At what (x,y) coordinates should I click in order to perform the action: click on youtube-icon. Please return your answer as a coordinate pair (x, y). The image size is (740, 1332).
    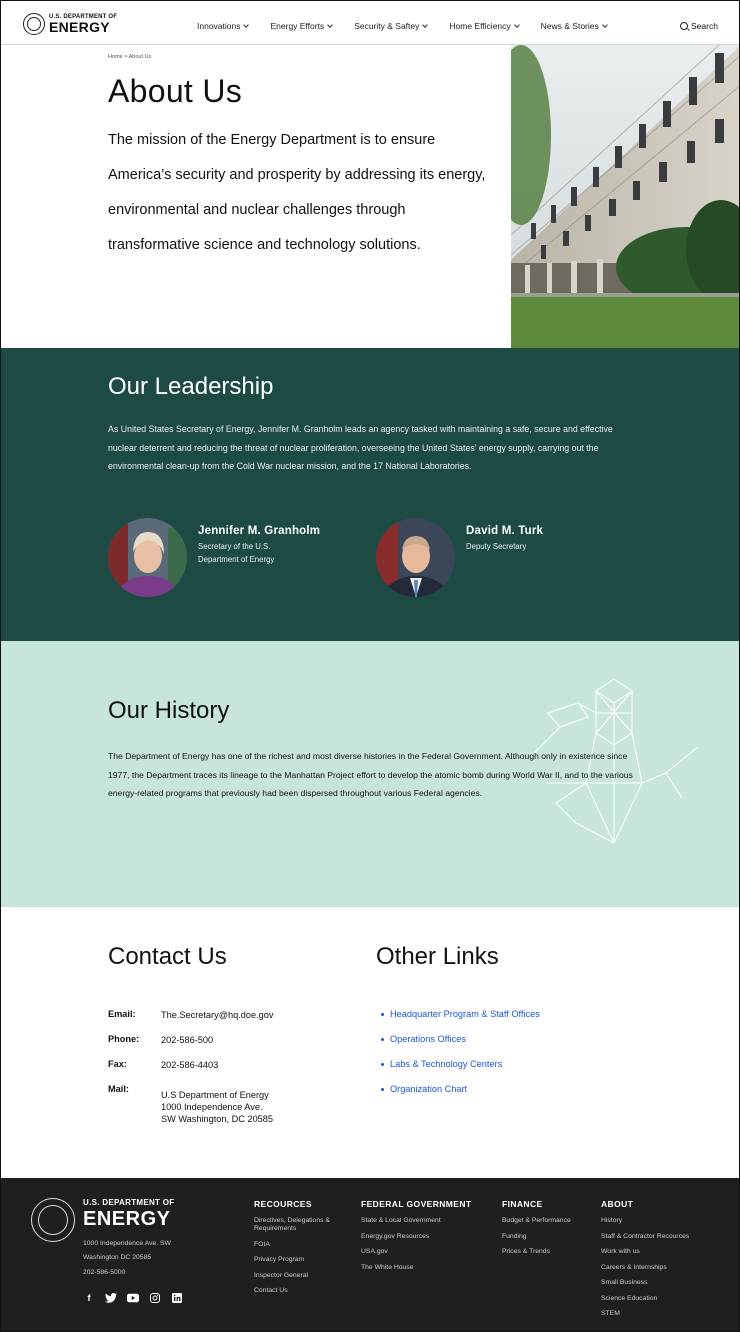
    Looking at the image, I should click on (133, 1298).